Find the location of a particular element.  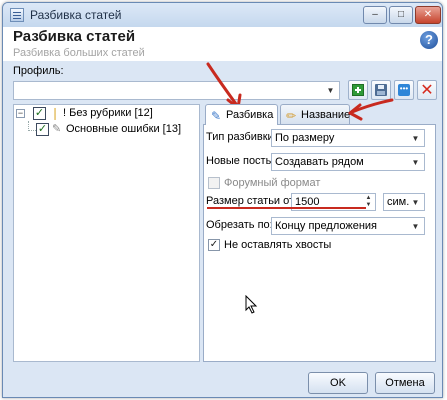

split-icon: ✎ is located at coordinates (216, 116).